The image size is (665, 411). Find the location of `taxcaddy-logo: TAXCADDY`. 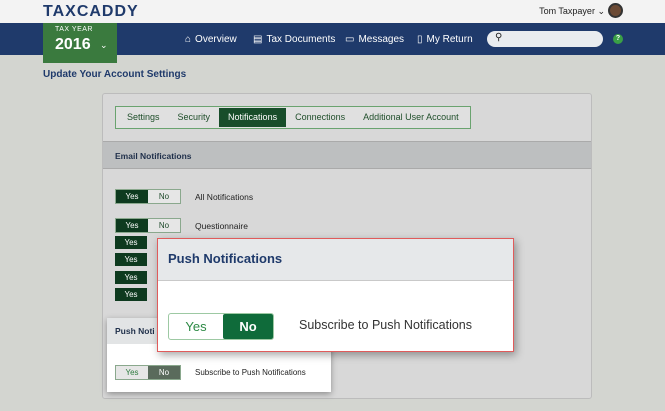

taxcaddy-logo: TAXCADDY is located at coordinates (91, 12).